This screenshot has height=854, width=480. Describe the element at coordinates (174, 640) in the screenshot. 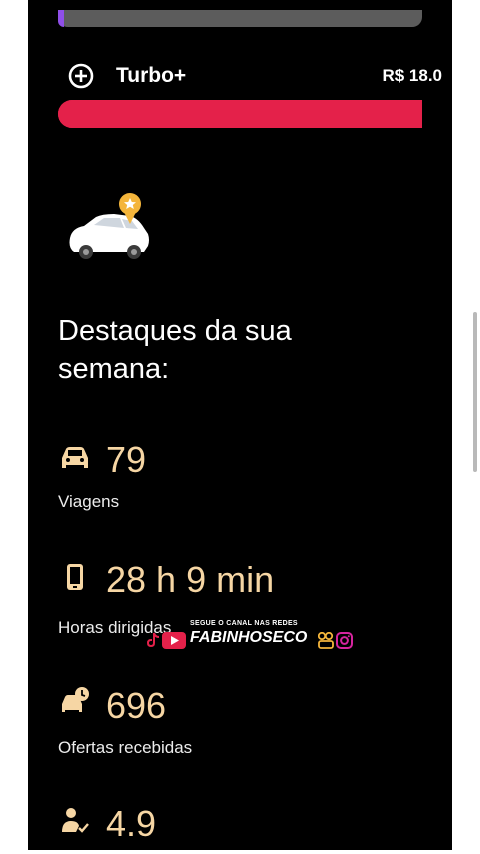

I see `youtube-icon` at that location.